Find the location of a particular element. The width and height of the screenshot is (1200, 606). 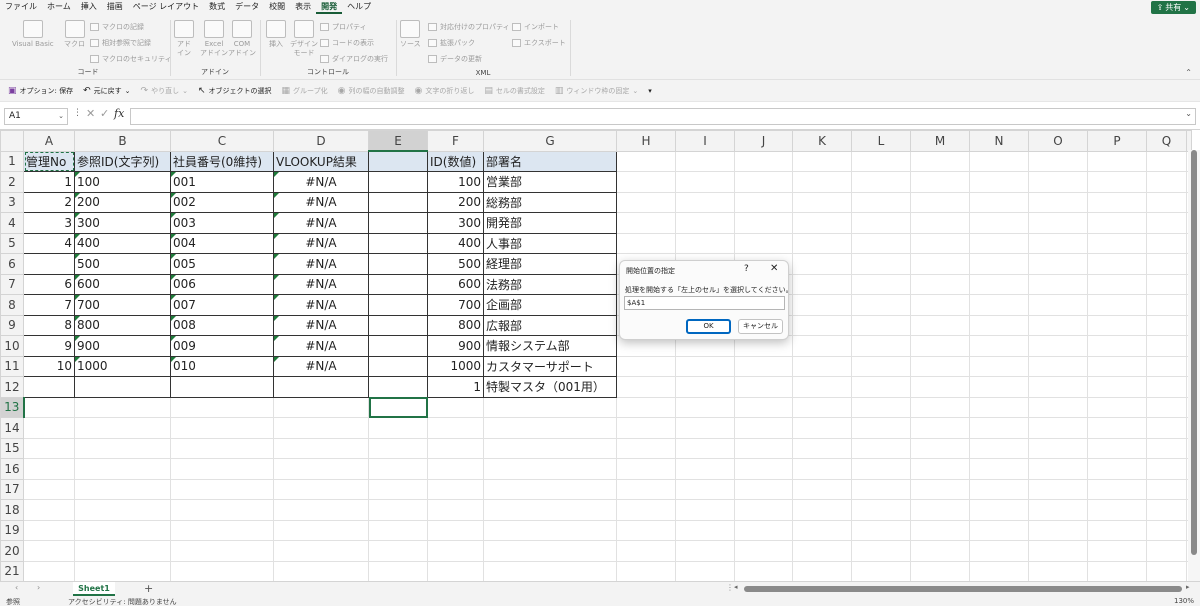

cell-P3 is located at coordinates (1117, 202).